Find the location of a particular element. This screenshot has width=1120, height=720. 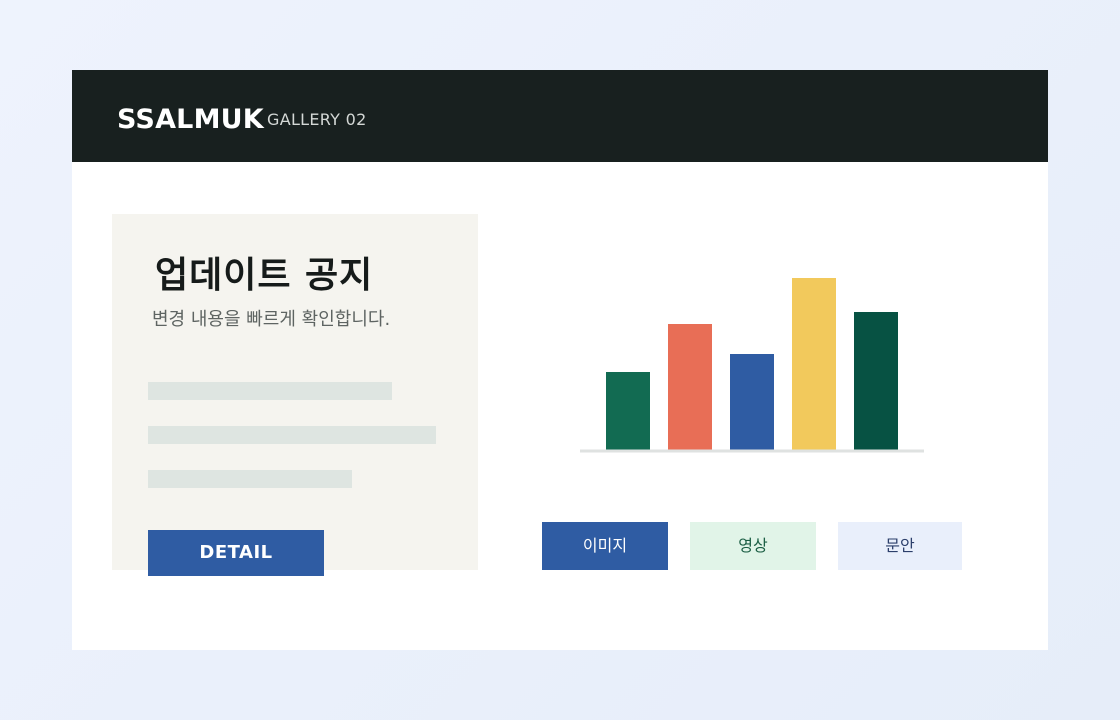

chip-video: 영상 is located at coordinates (753, 546).